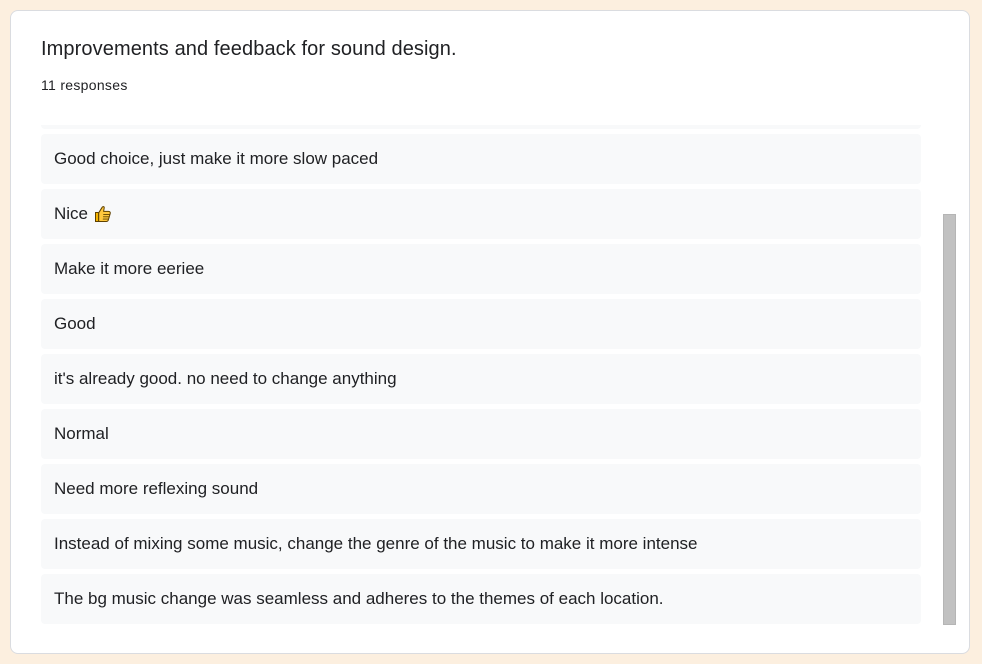 The width and height of the screenshot is (982, 664). I want to click on scrollbar-track, so click(949, 375).